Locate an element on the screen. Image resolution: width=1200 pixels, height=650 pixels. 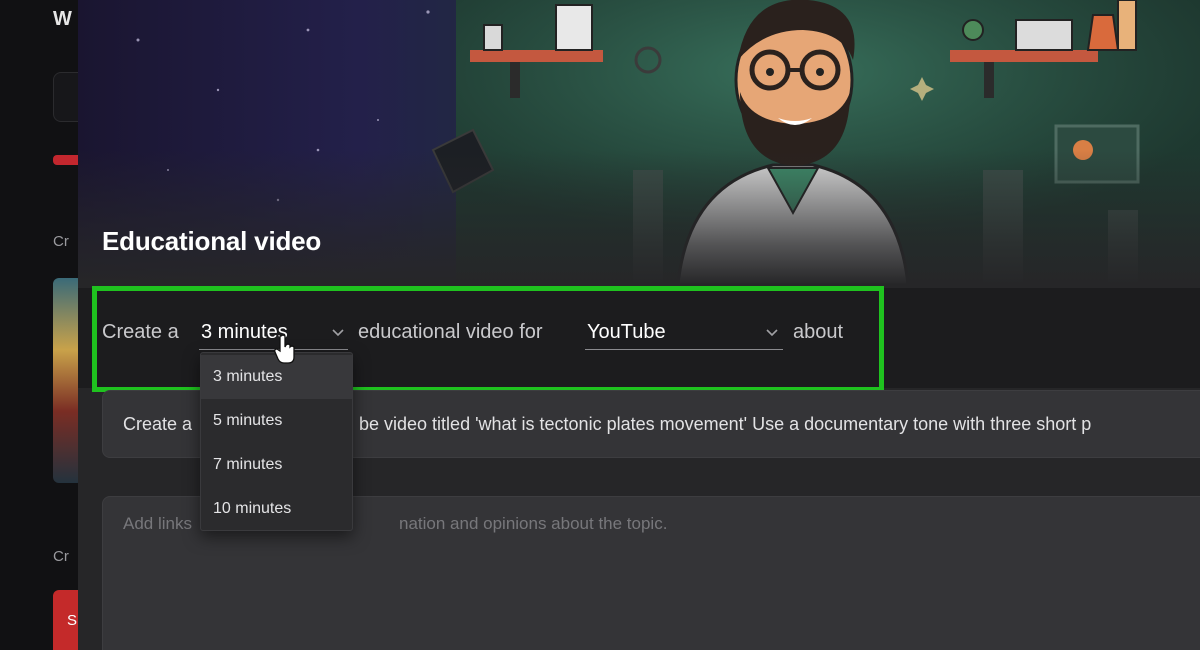
background-app: W Cr Cr S is located at coordinates (47, 325).